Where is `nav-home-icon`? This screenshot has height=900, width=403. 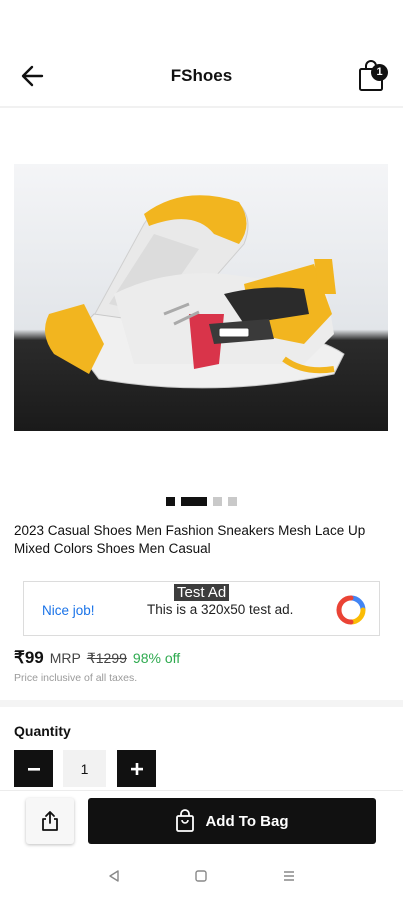
nav-home-icon is located at coordinates (201, 876).